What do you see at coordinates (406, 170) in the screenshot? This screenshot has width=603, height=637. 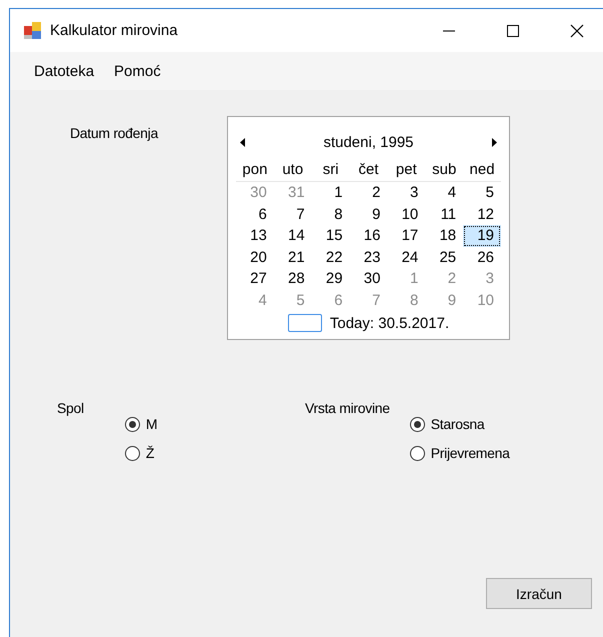 I see `weekday-label: pet` at bounding box center [406, 170].